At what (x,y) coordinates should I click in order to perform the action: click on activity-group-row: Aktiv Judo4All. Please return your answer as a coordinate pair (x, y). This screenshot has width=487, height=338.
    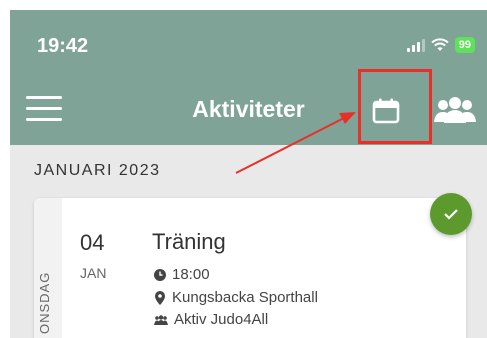
    Looking at the image, I should click on (211, 319).